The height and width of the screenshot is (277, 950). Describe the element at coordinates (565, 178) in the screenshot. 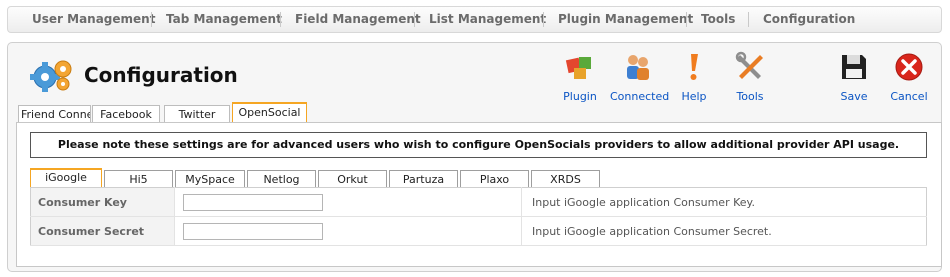

I see `tab-xrds: XRDS` at that location.